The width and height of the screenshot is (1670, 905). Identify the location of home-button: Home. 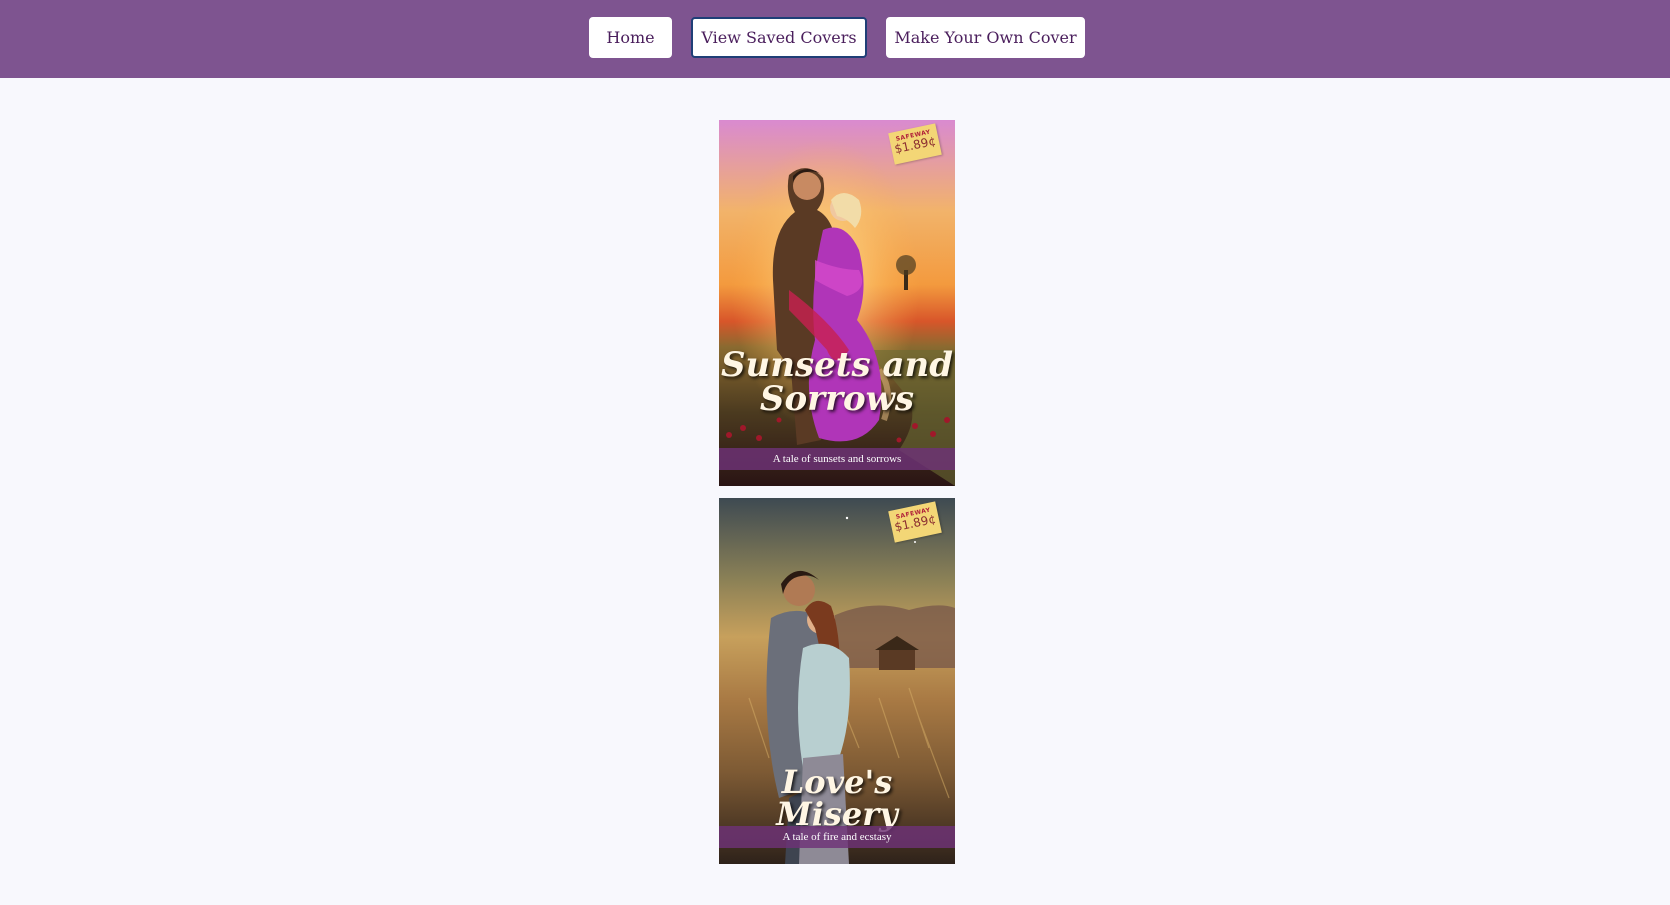
(630, 37).